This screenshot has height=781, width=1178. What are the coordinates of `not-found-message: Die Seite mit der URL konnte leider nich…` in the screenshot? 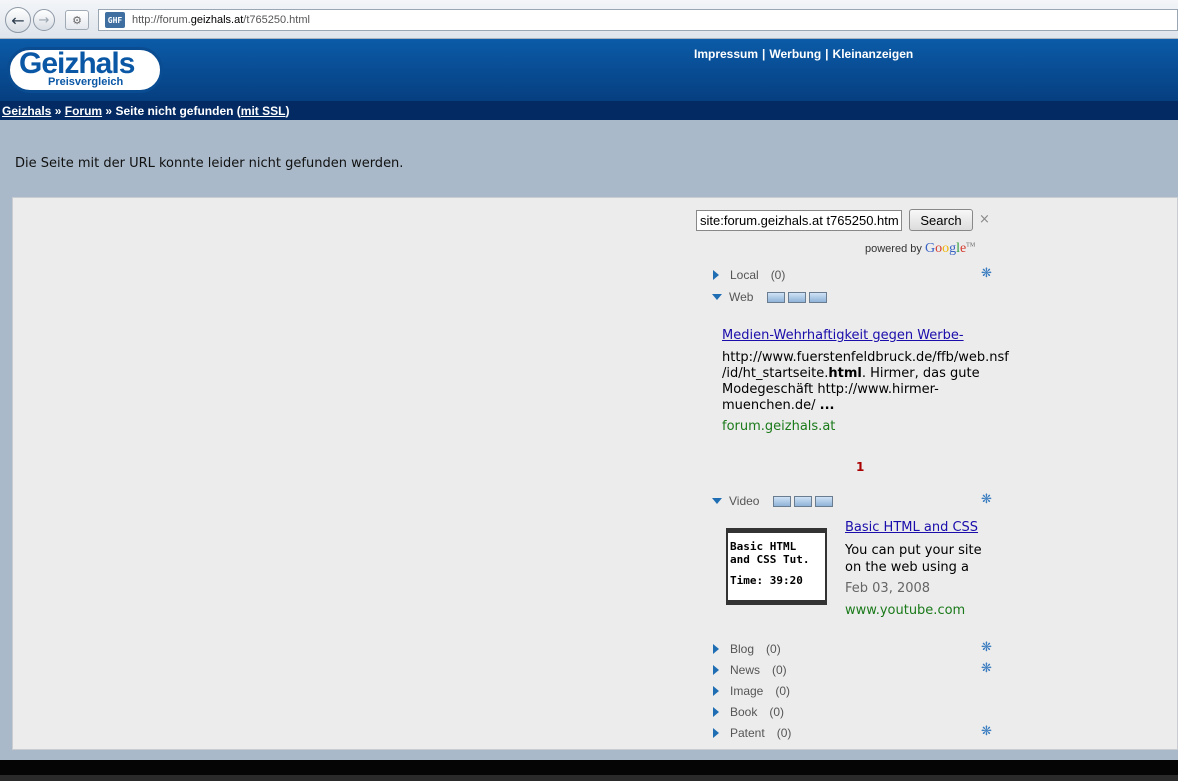 It's located at (209, 163).